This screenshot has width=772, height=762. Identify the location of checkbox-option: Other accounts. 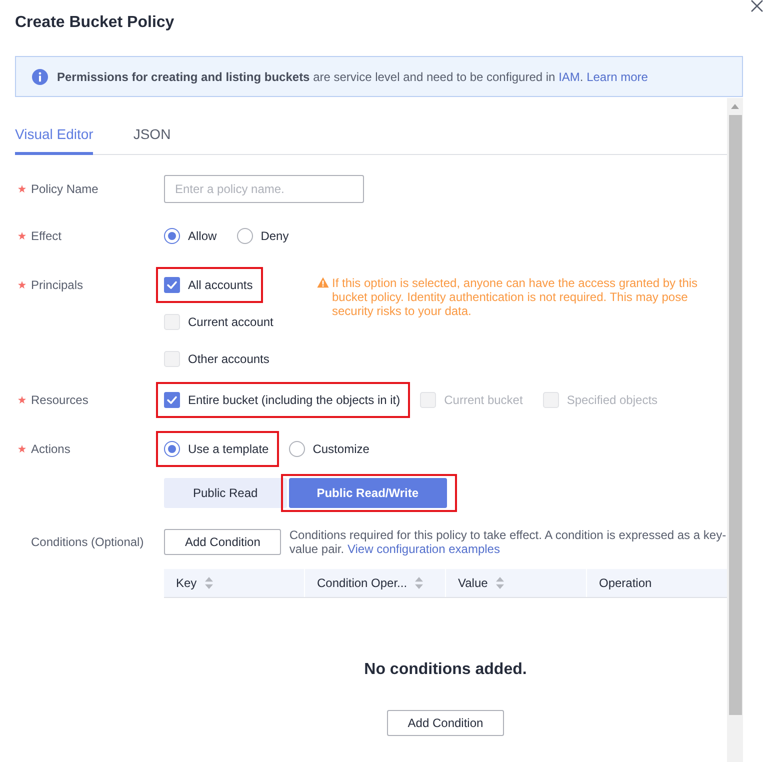
(217, 359).